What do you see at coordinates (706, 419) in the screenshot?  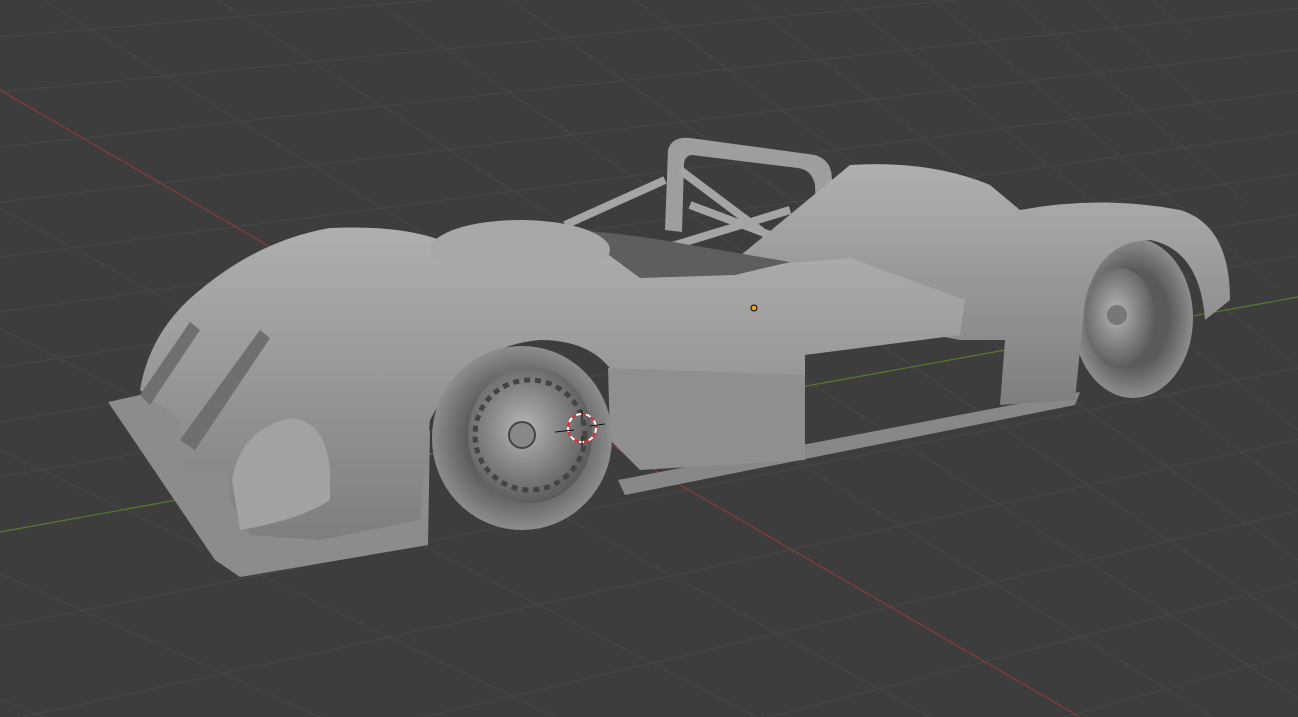 I see `side-pod` at bounding box center [706, 419].